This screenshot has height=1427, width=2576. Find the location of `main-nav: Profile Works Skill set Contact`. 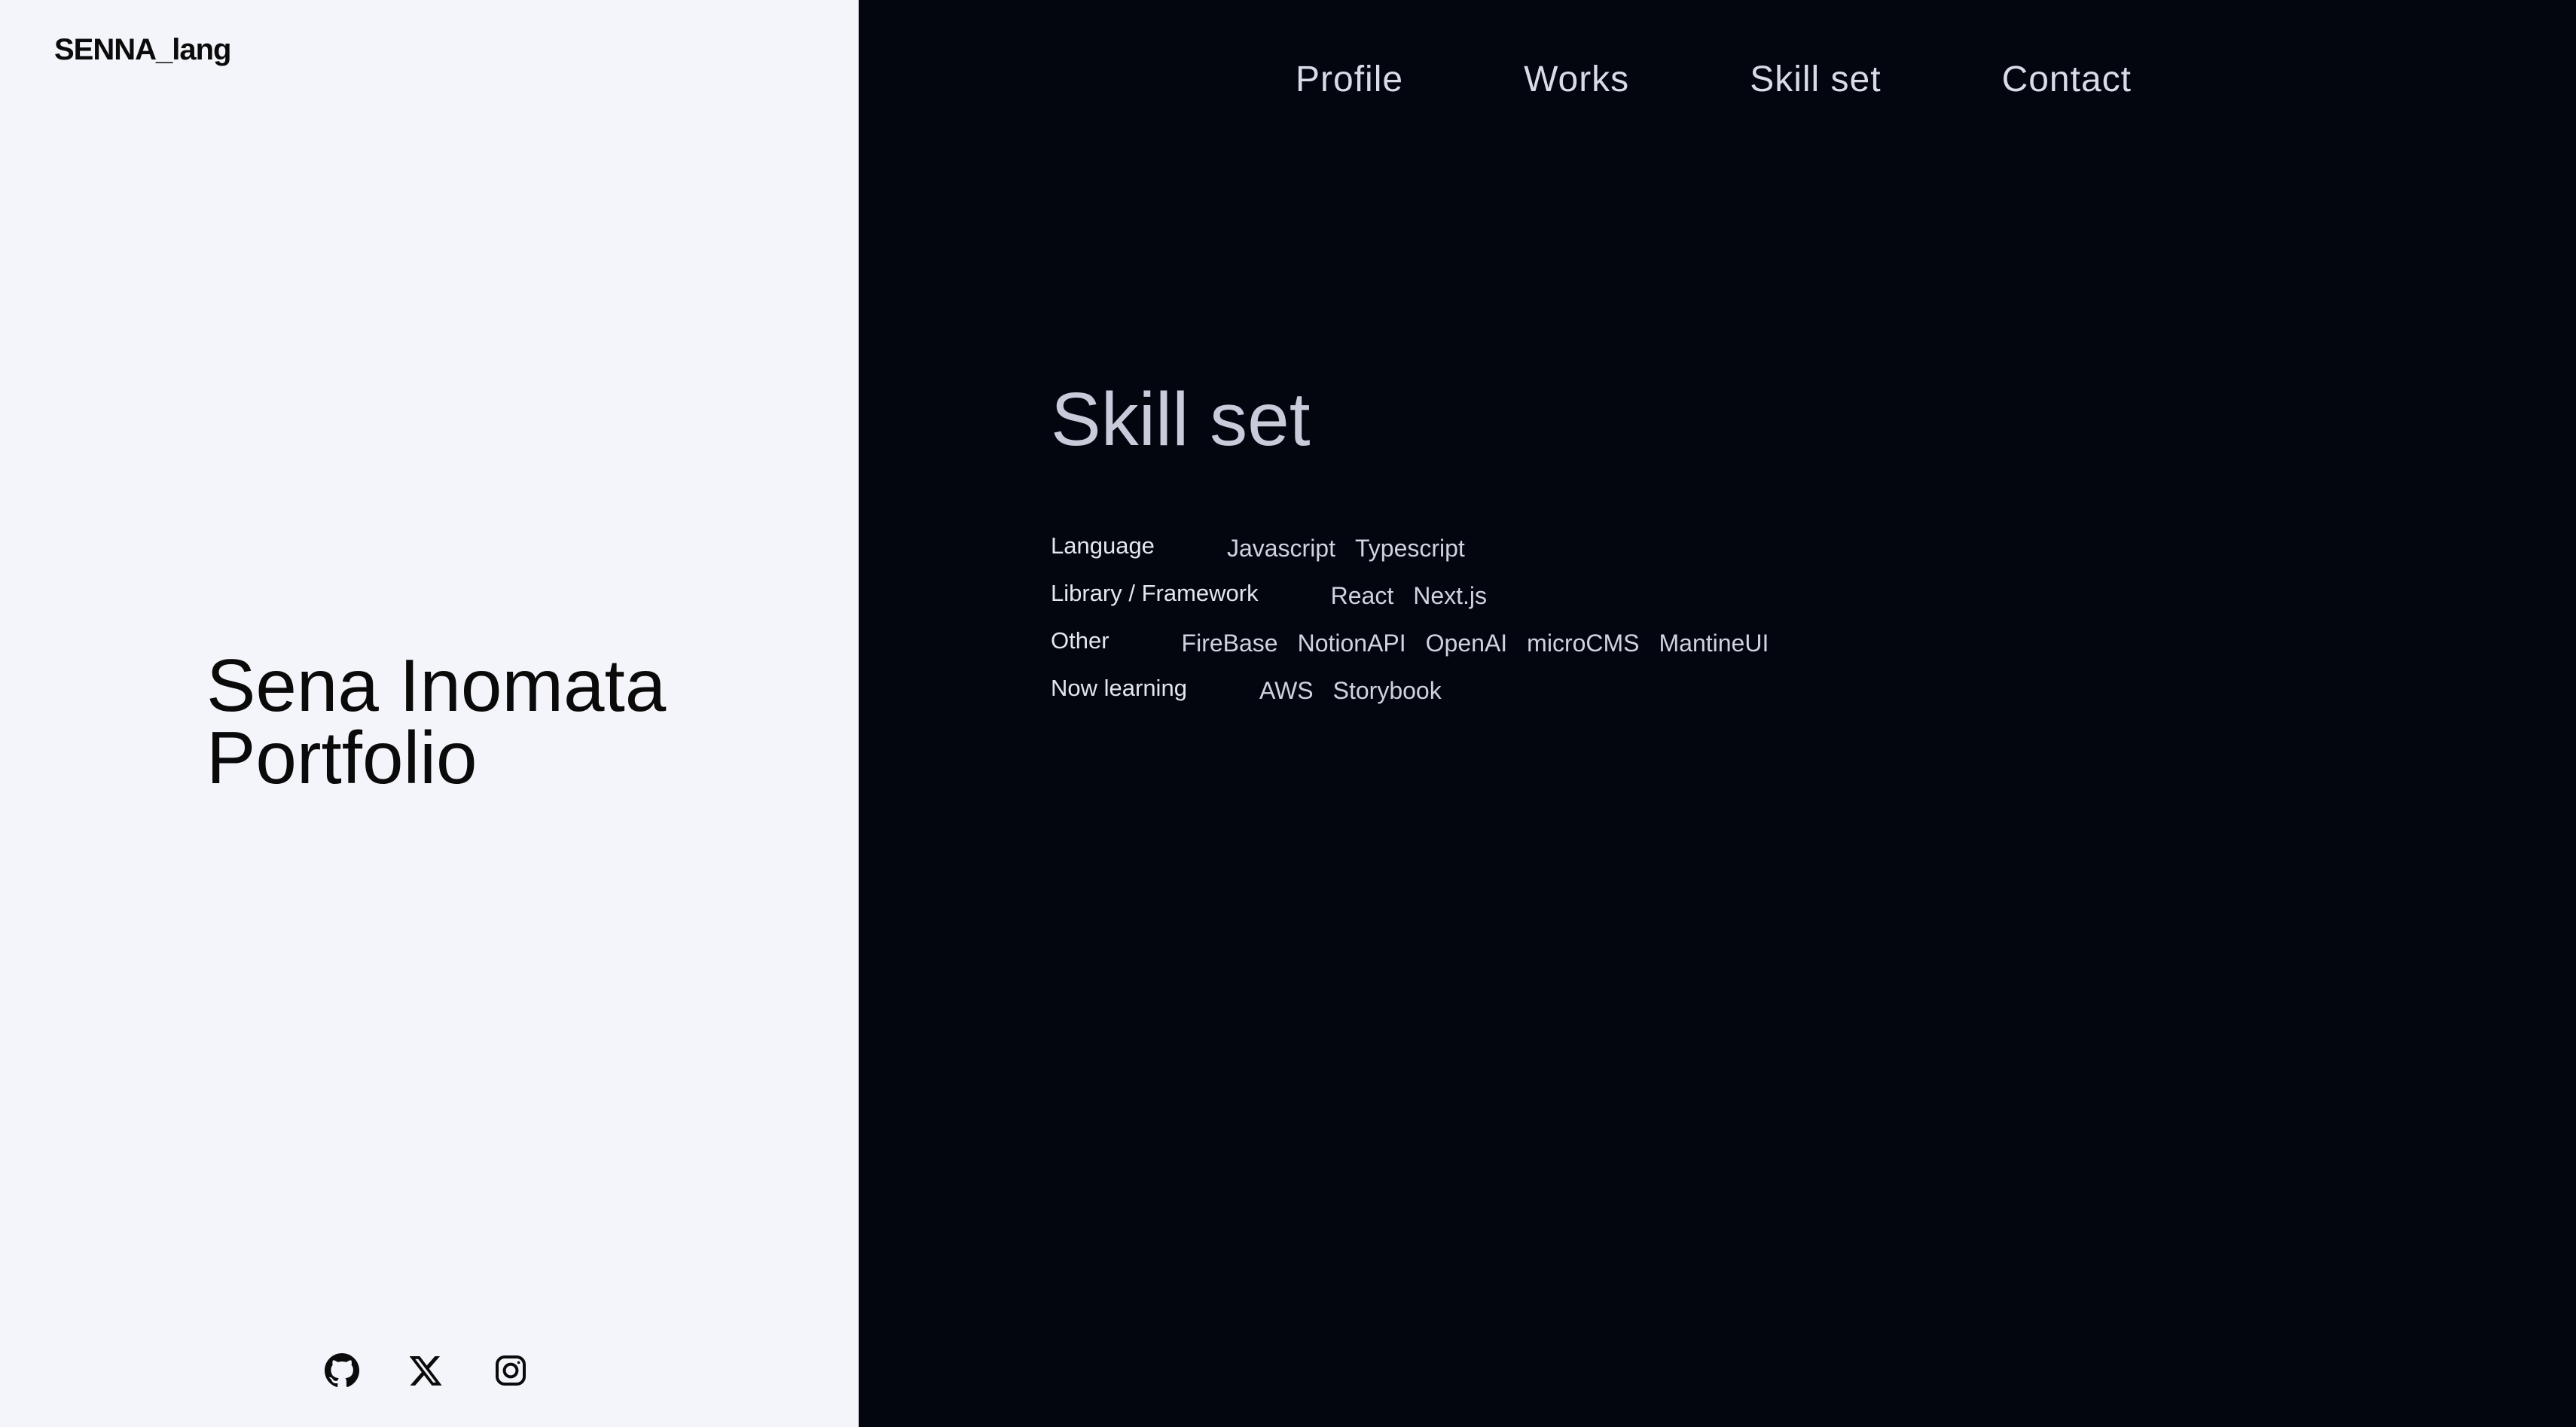

main-nav: Profile Works Skill set Contact is located at coordinates (1714, 79).